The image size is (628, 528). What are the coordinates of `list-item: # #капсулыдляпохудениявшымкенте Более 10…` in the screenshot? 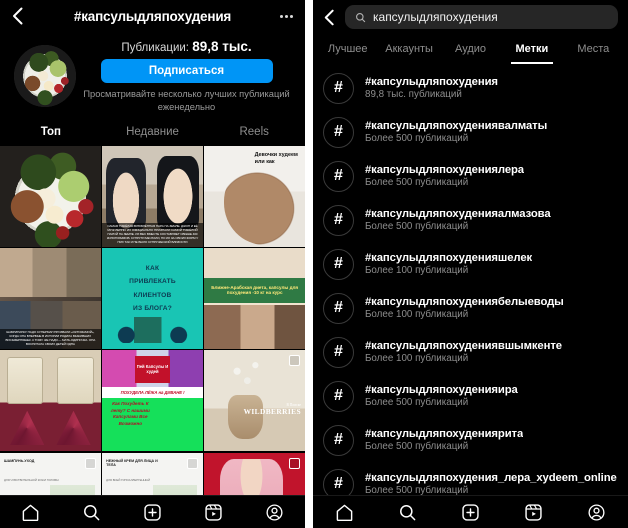 It's located at (470, 352).